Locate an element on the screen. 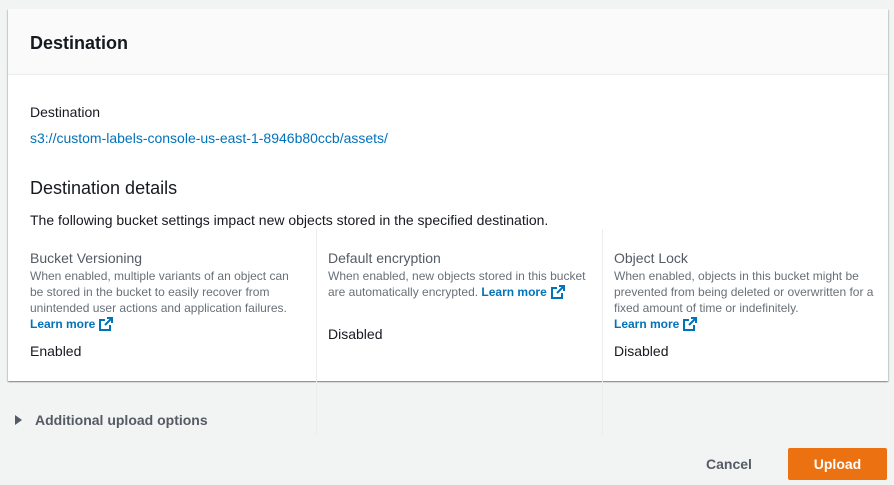  cancel-button: Cancel is located at coordinates (729, 464).